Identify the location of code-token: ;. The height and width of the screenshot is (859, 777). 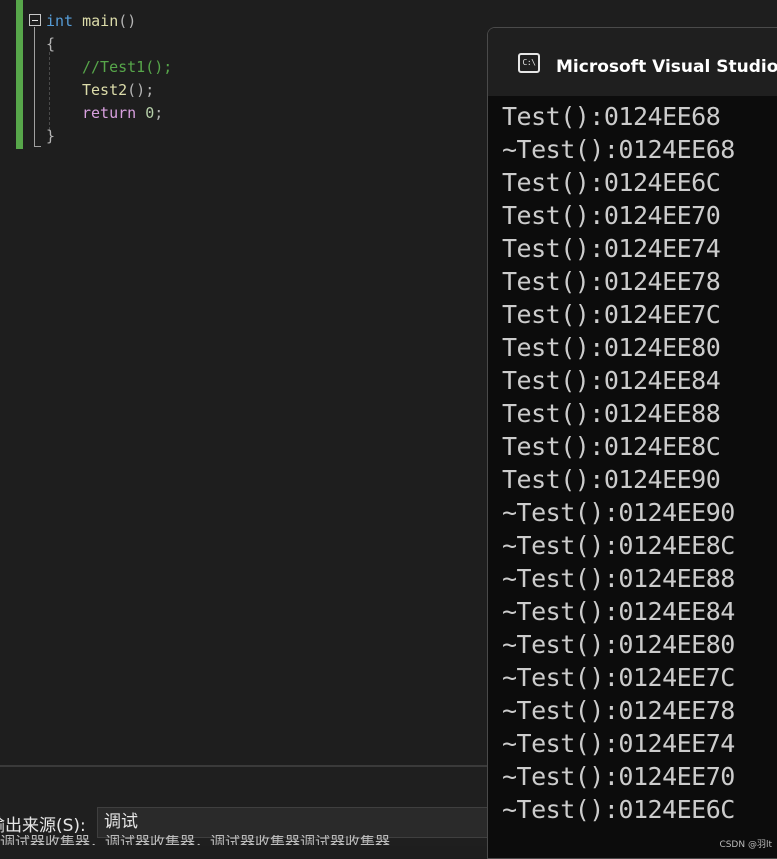
(159, 113).